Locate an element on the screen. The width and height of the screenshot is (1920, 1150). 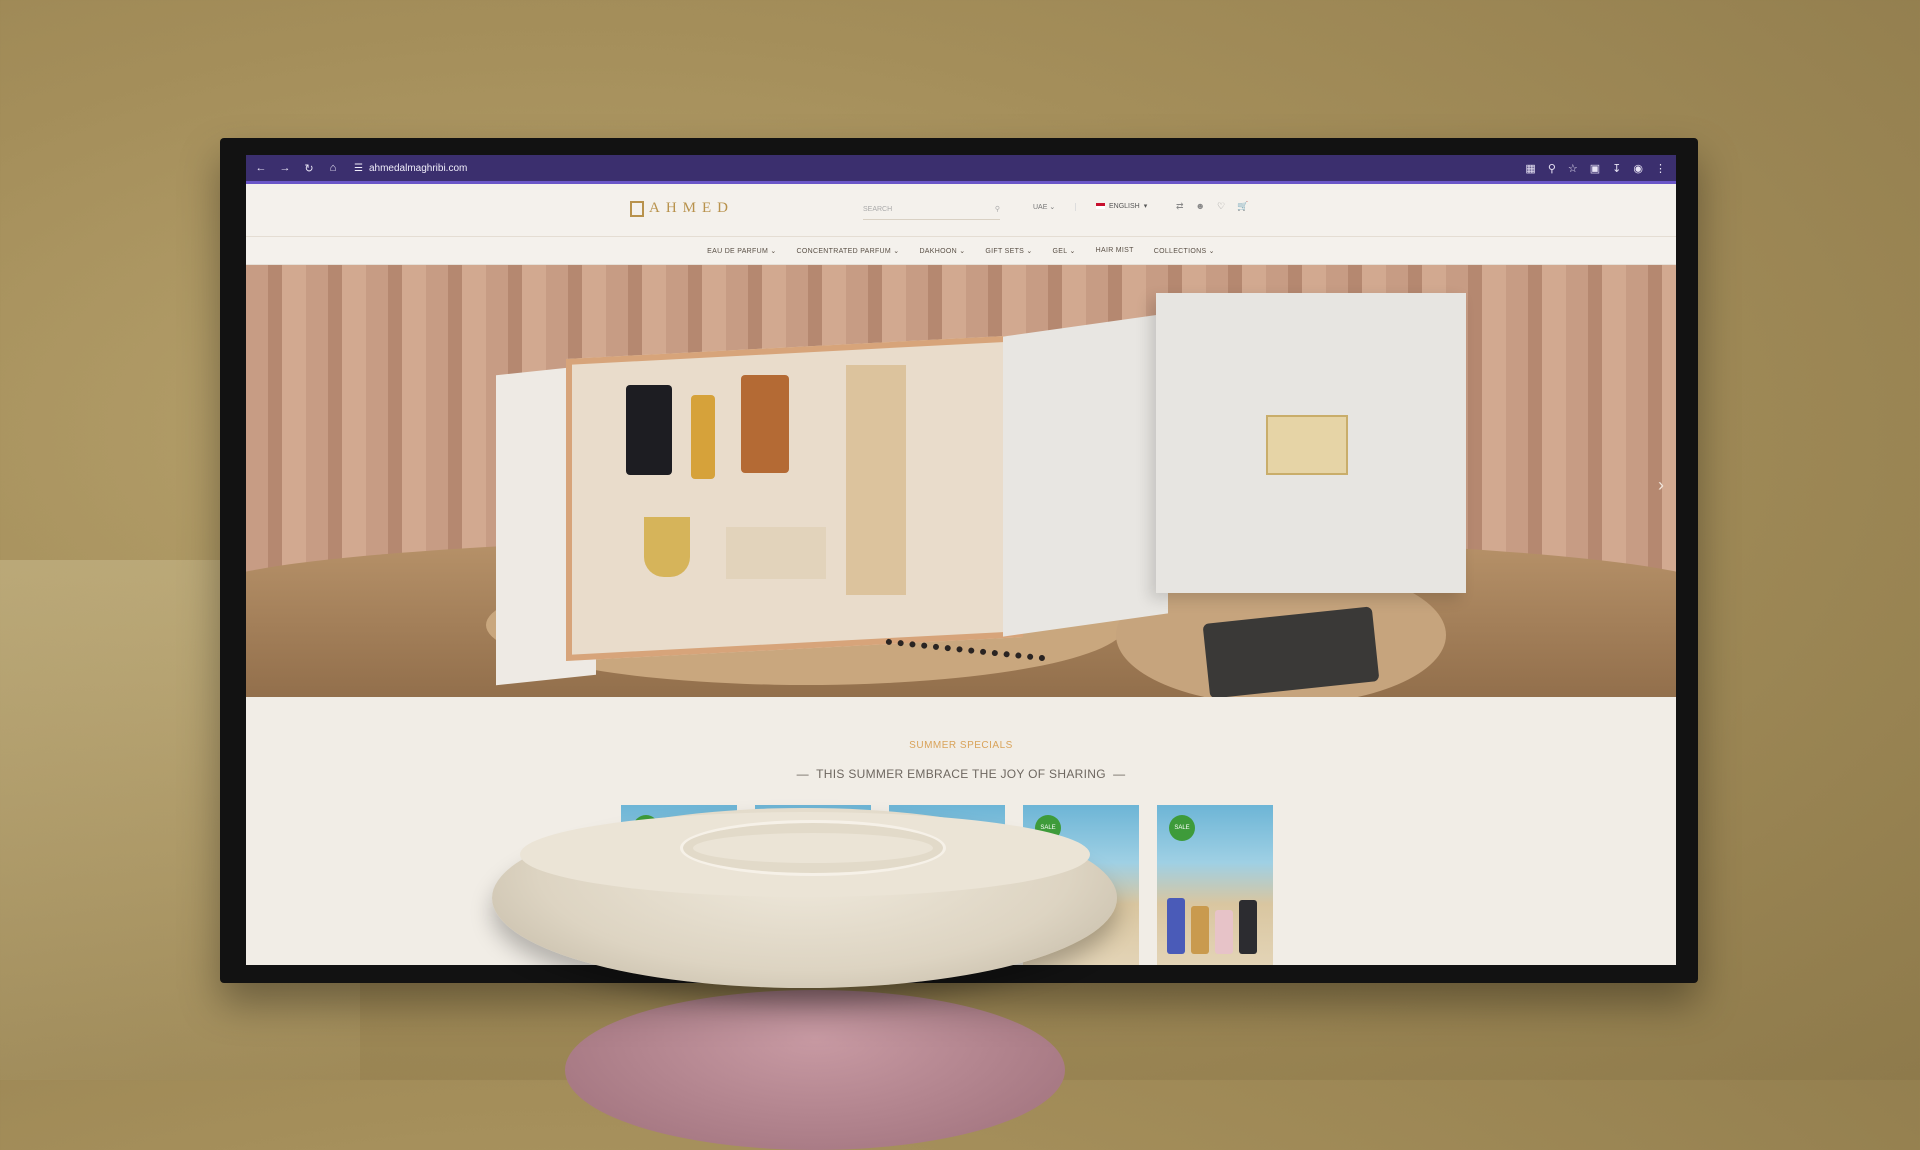
perfume-bottle-gold is located at coordinates (703, 437).